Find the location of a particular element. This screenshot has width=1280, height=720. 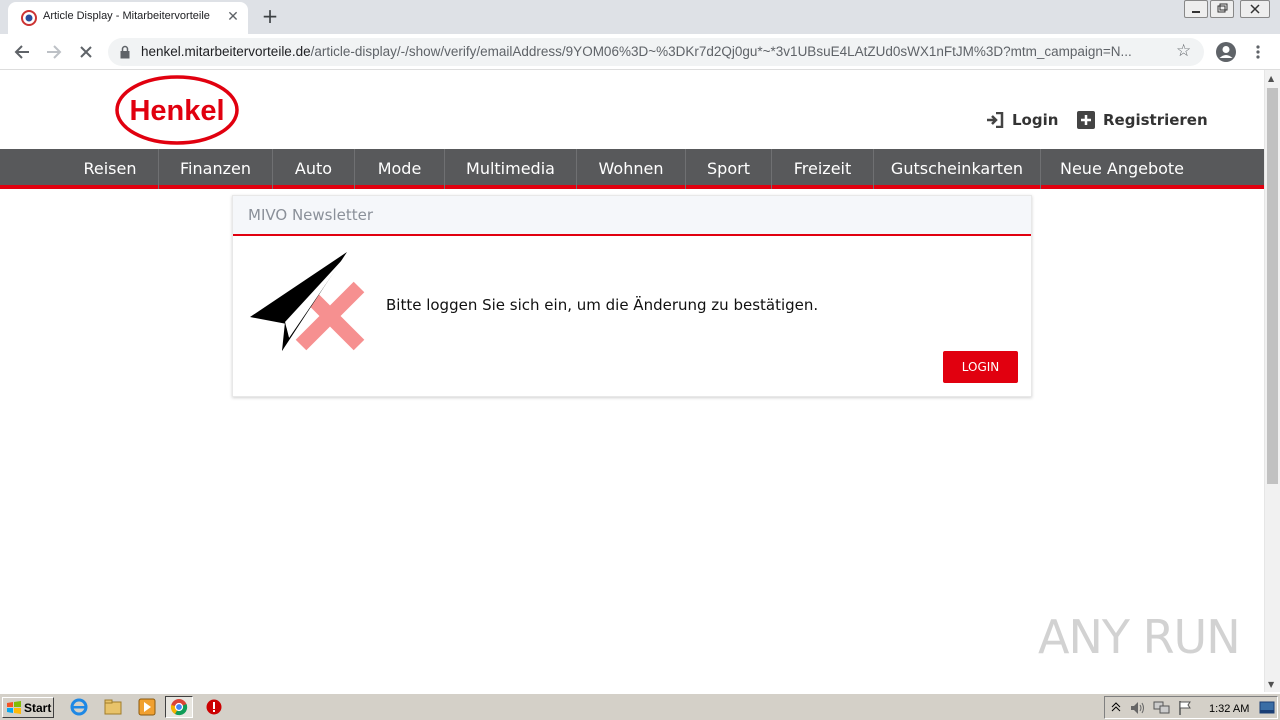

tab-title: Article Display - Mitarbeitervorteile is located at coordinates (126, 16).